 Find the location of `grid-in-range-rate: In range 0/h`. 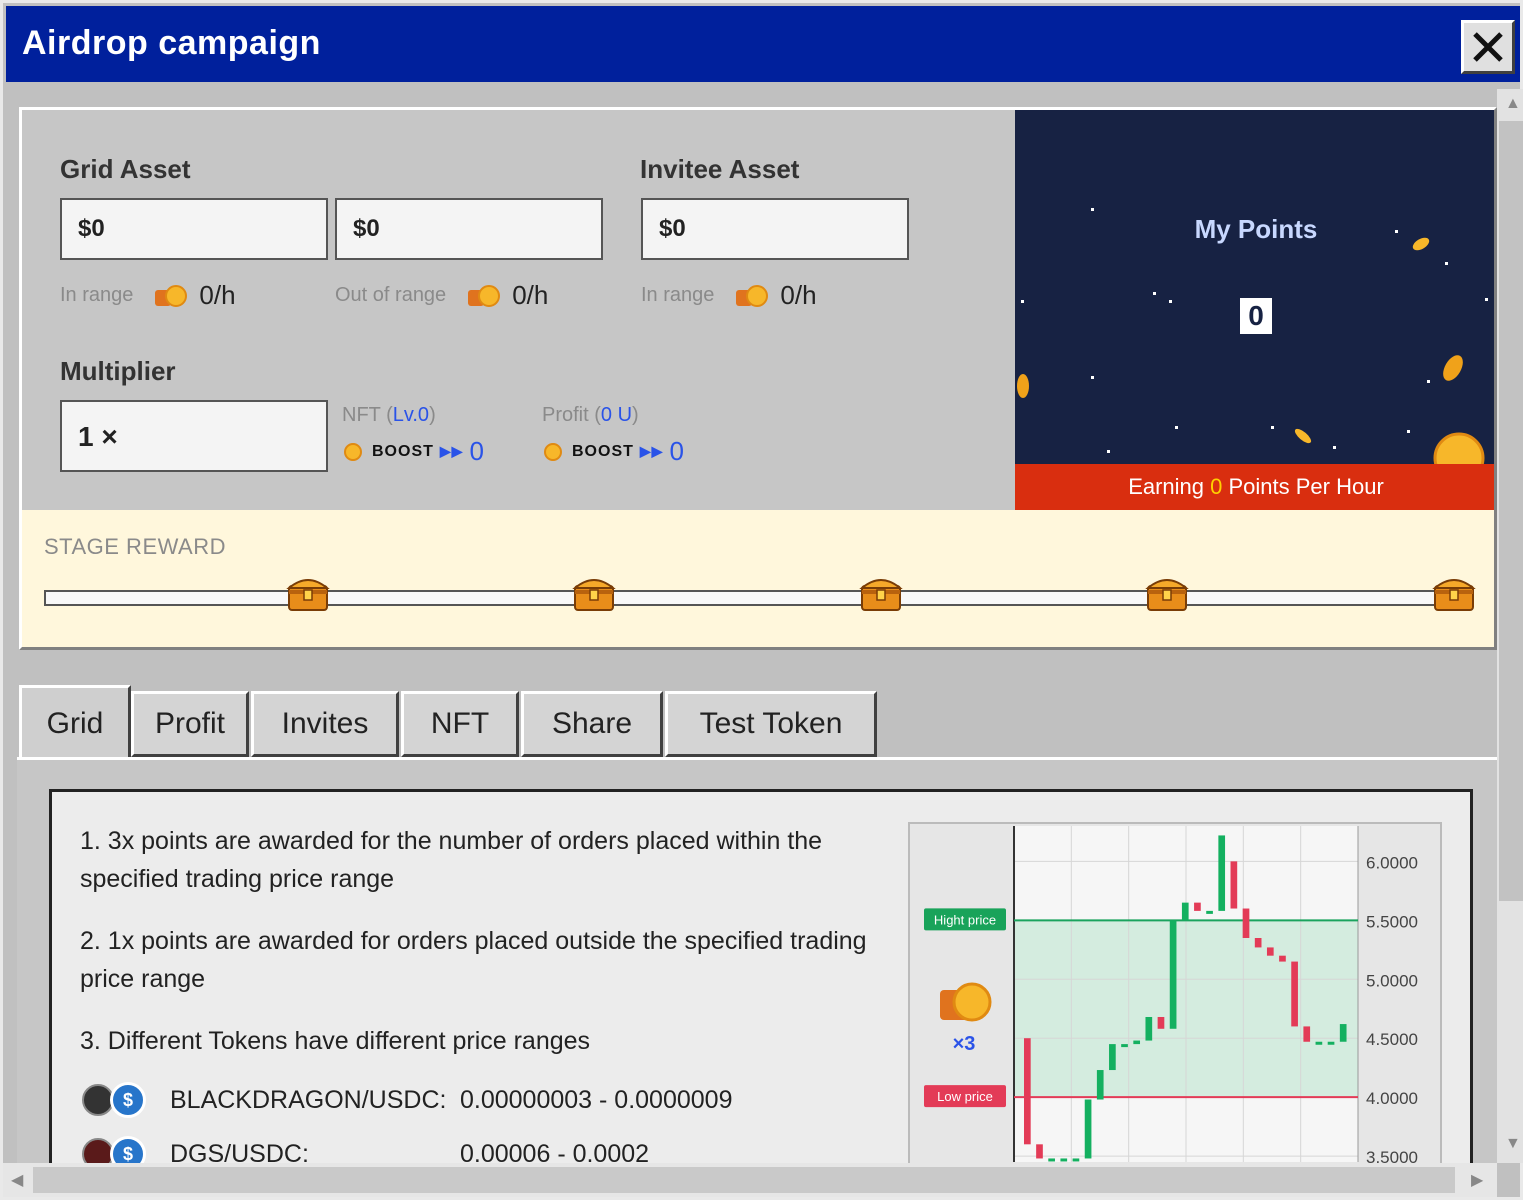

grid-in-range-rate: In range 0/h is located at coordinates (148, 295).